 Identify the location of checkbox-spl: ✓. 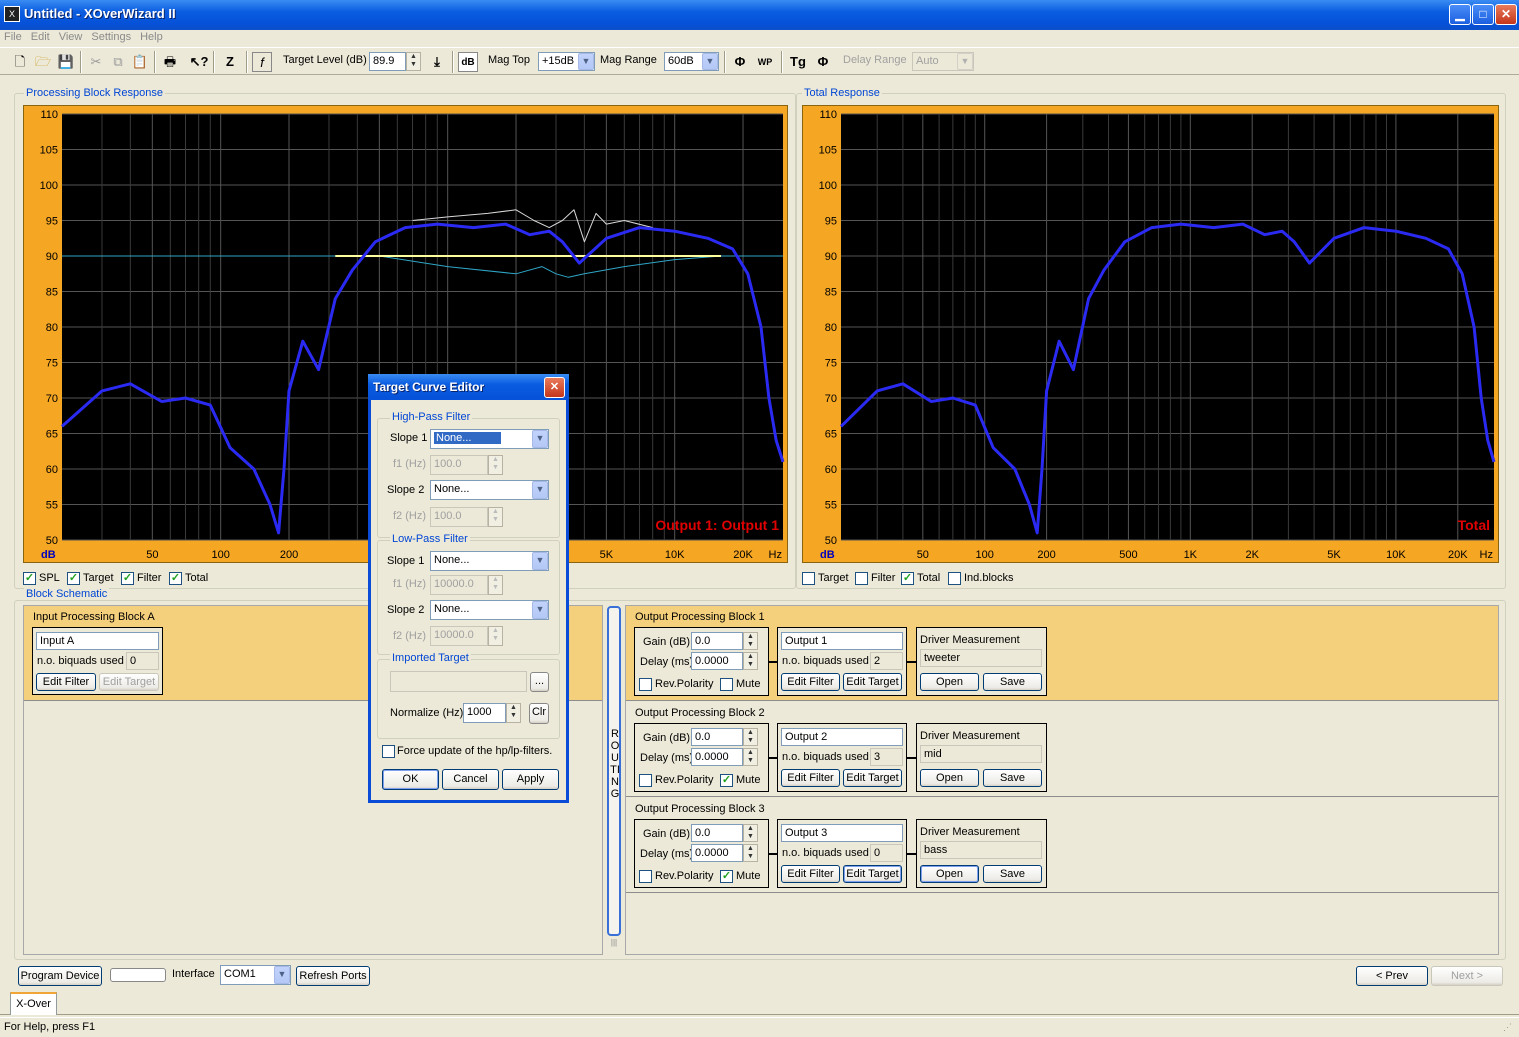
(29, 578).